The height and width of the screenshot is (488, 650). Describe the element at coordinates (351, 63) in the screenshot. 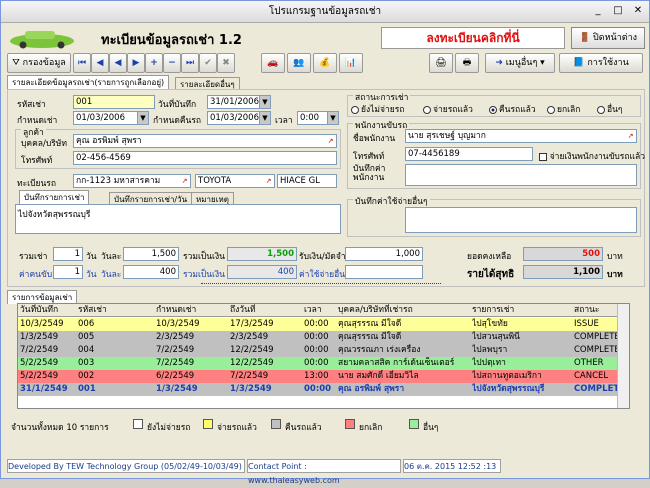

I see `report-button: 📊` at that location.